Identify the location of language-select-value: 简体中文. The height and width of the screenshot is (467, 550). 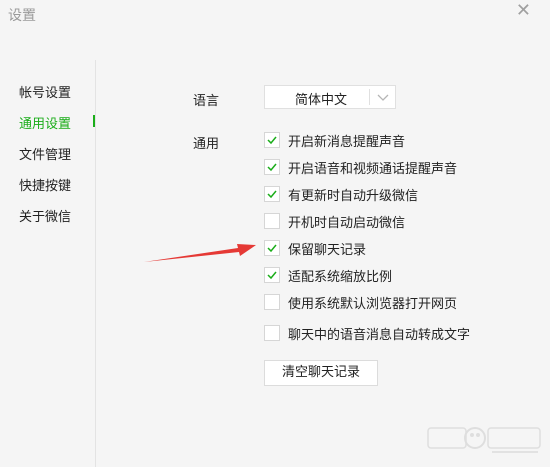
(321, 100).